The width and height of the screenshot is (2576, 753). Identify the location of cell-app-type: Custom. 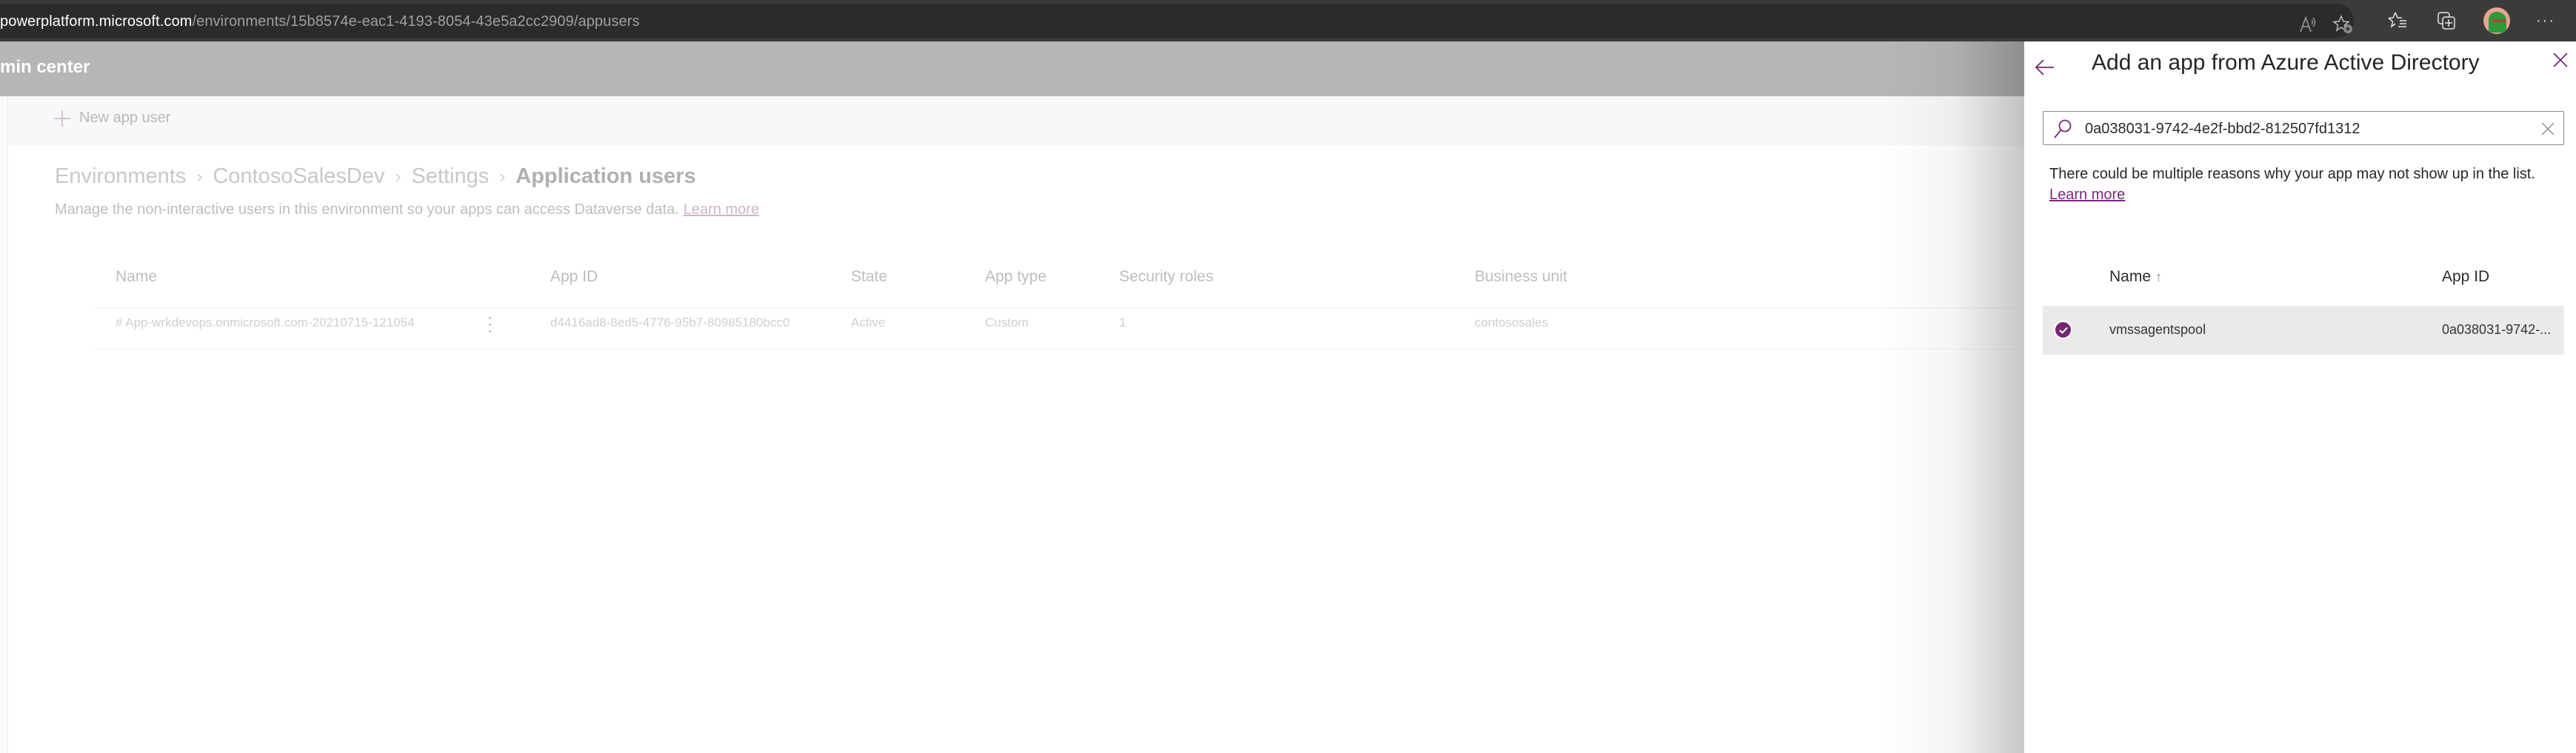
(1007, 322).